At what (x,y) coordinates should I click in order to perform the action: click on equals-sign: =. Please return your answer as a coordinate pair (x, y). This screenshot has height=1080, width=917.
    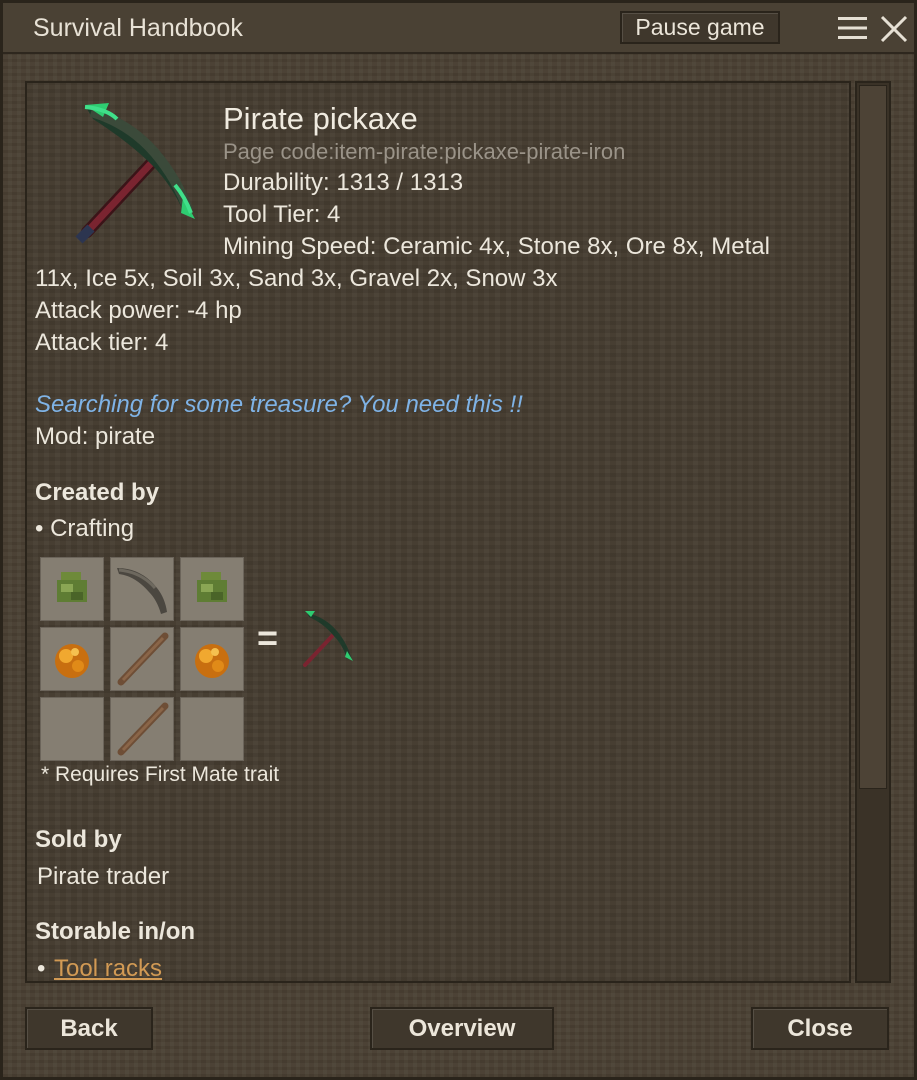
    Looking at the image, I should click on (268, 637).